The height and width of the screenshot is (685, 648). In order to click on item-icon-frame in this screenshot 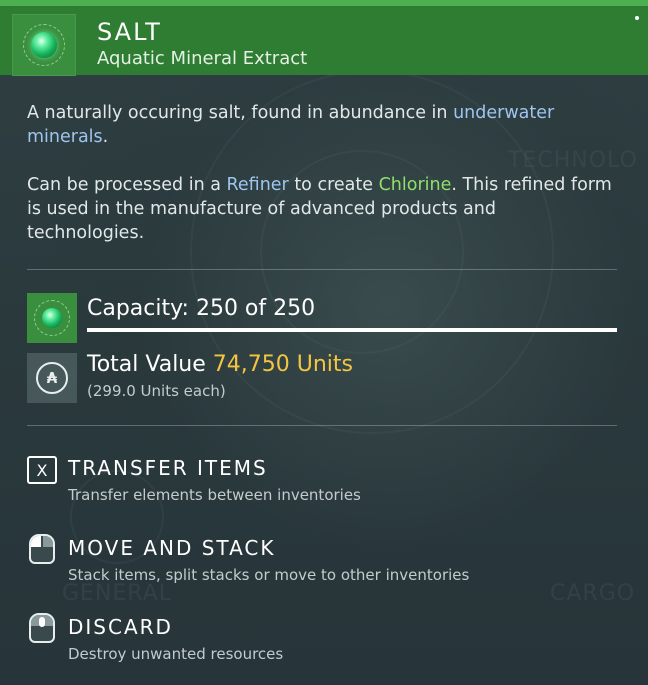, I will do `click(44, 45)`.